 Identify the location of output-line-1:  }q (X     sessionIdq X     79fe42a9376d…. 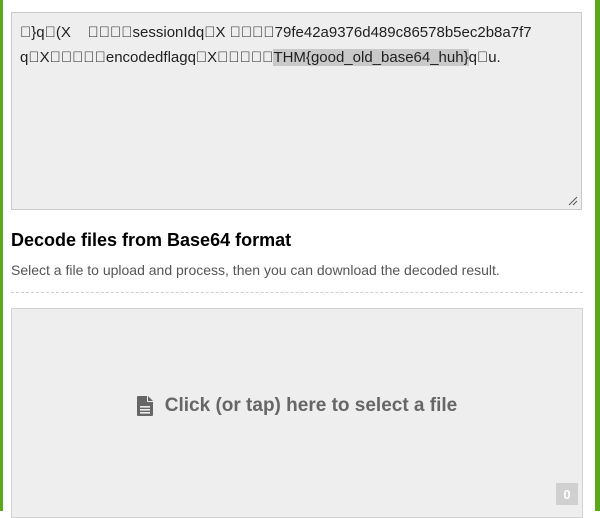
(276, 32).